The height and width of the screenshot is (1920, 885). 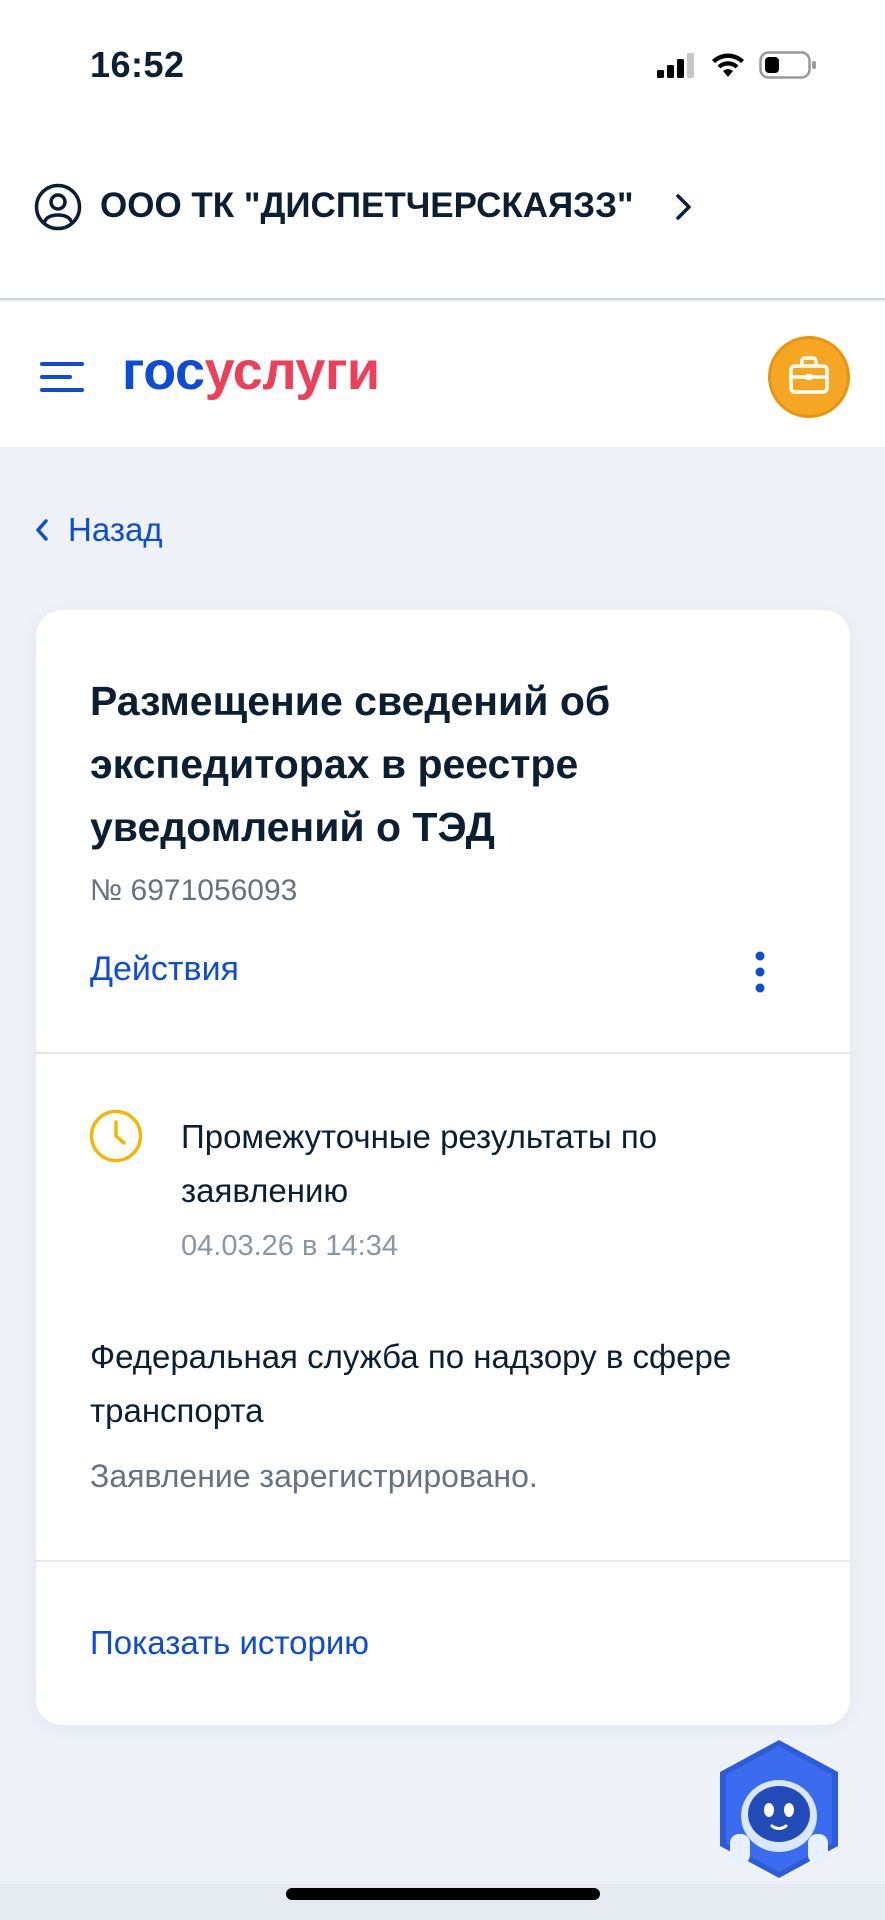 What do you see at coordinates (137, 64) in the screenshot?
I see `status-time: 16:52` at bounding box center [137, 64].